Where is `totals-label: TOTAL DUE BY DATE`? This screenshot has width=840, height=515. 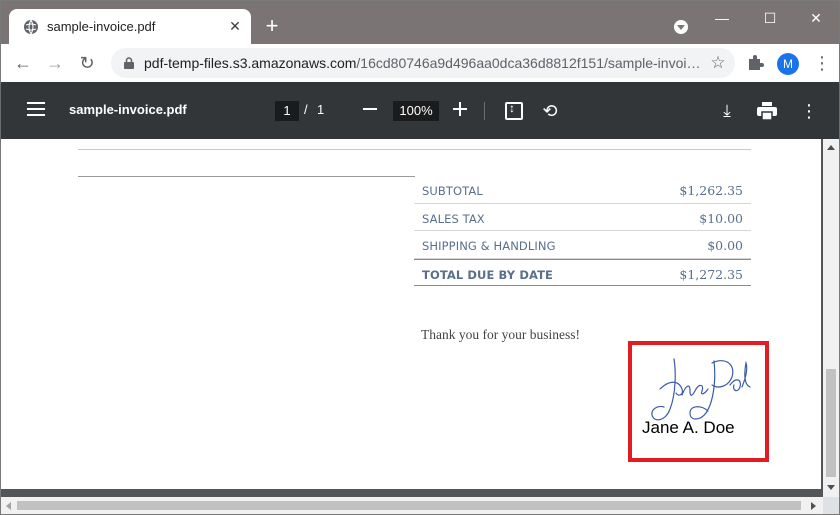 totals-label: TOTAL DUE BY DATE is located at coordinates (487, 274).